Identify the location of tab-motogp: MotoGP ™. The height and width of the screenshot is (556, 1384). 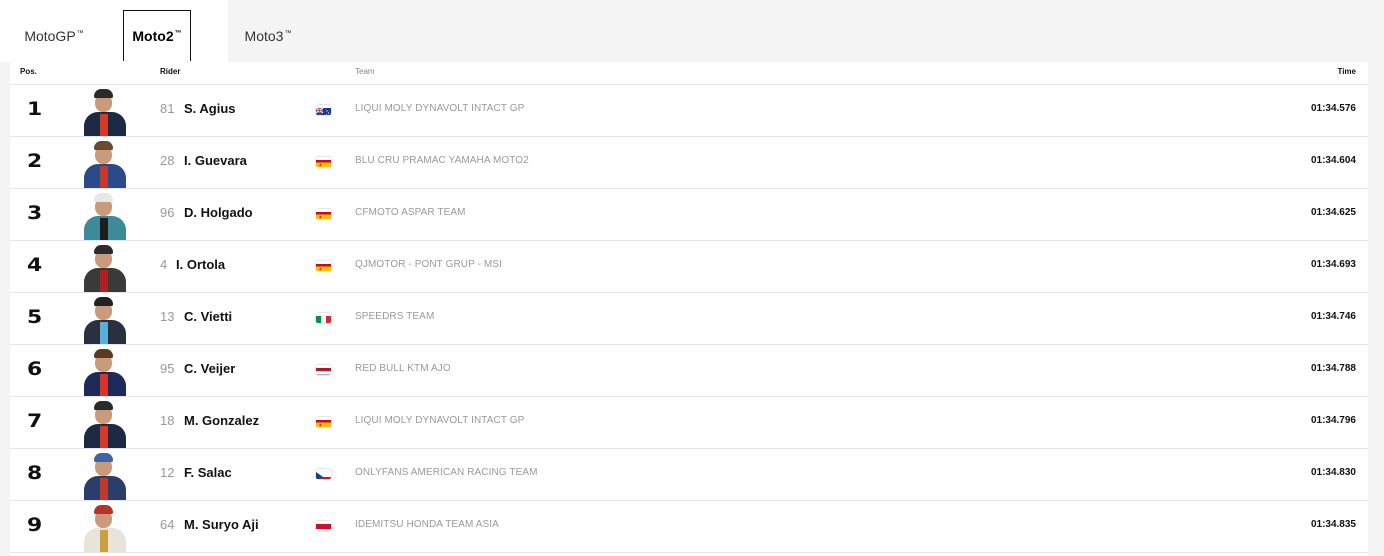
(54, 36).